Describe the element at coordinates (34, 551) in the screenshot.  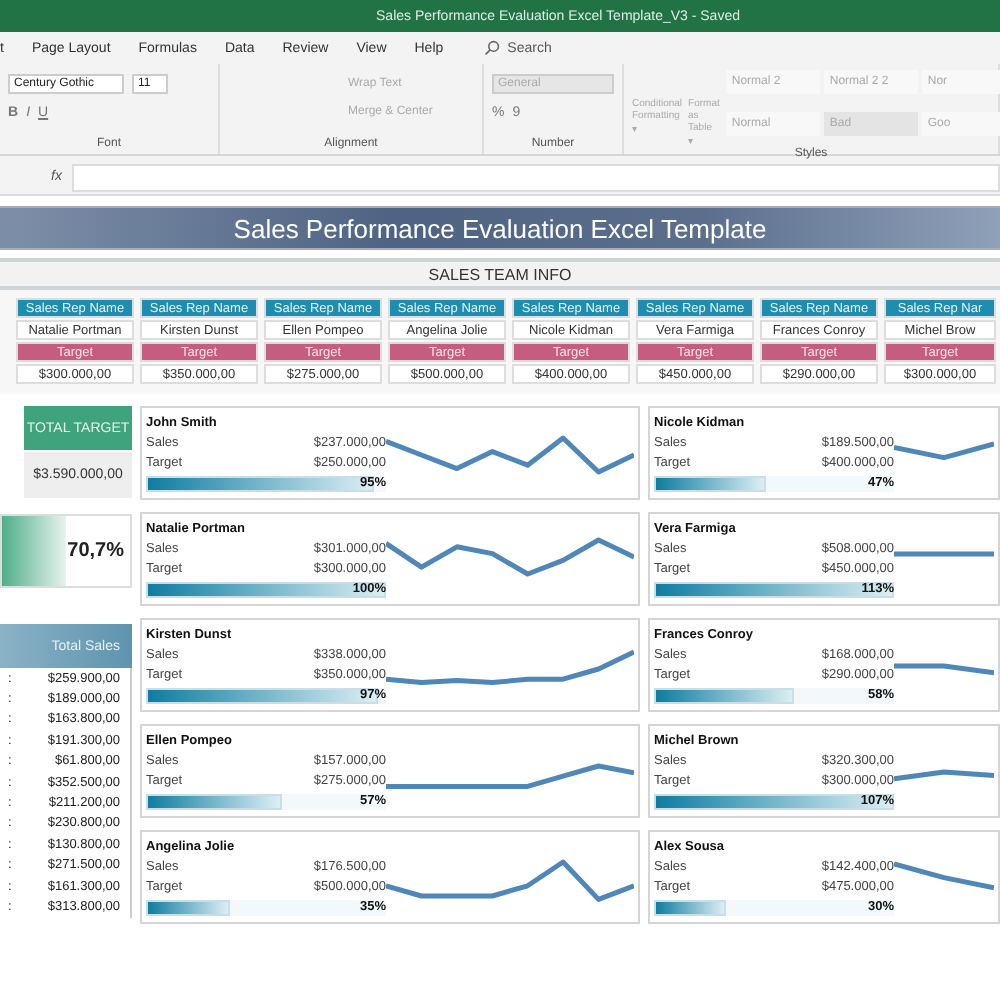
I see `achievement-bar` at that location.